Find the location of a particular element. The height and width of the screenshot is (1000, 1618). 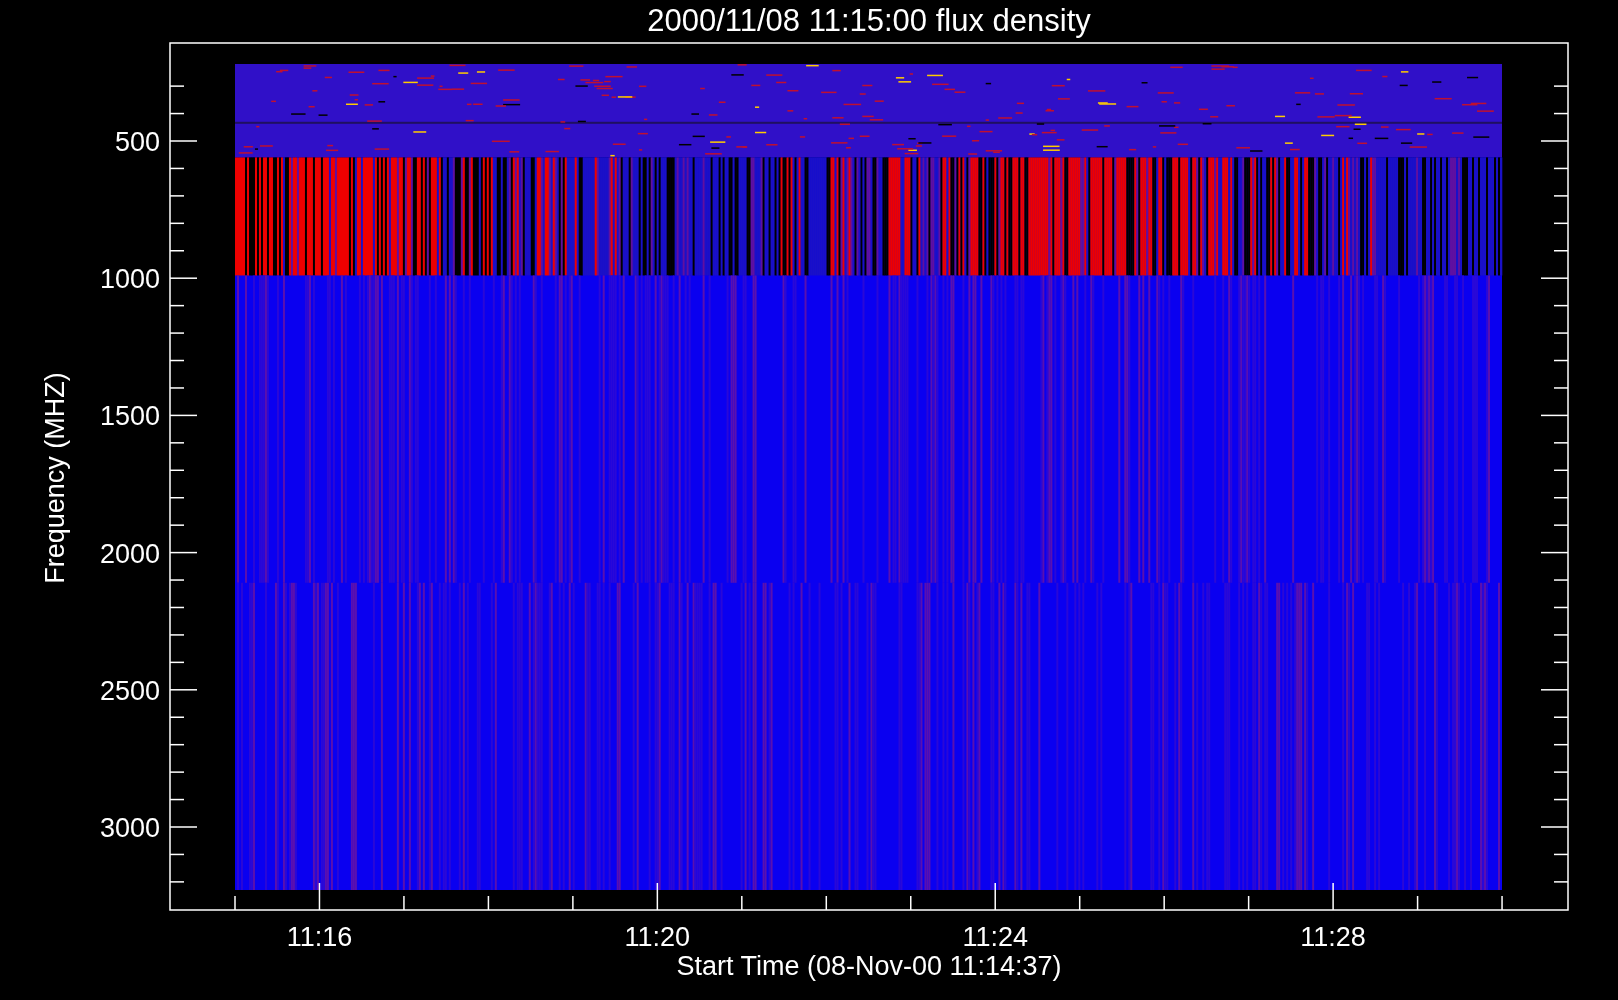

x-tick-label: 11:16 is located at coordinates (319, 937).